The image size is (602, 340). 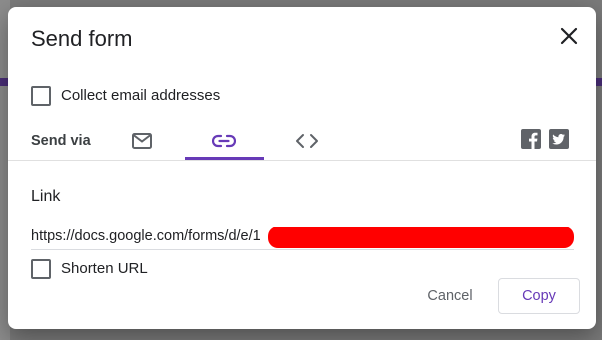 I want to click on redaction-overlay, so click(x=421, y=237).